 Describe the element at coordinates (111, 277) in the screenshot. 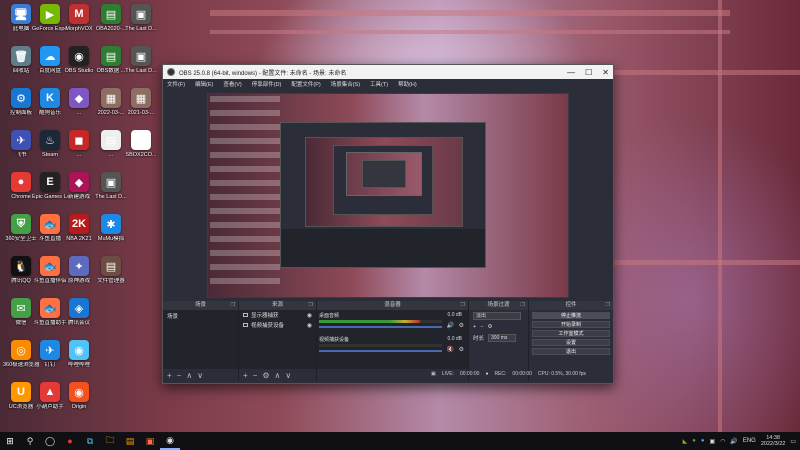

I see `desktop-icon: ▤ 文件管理器` at that location.